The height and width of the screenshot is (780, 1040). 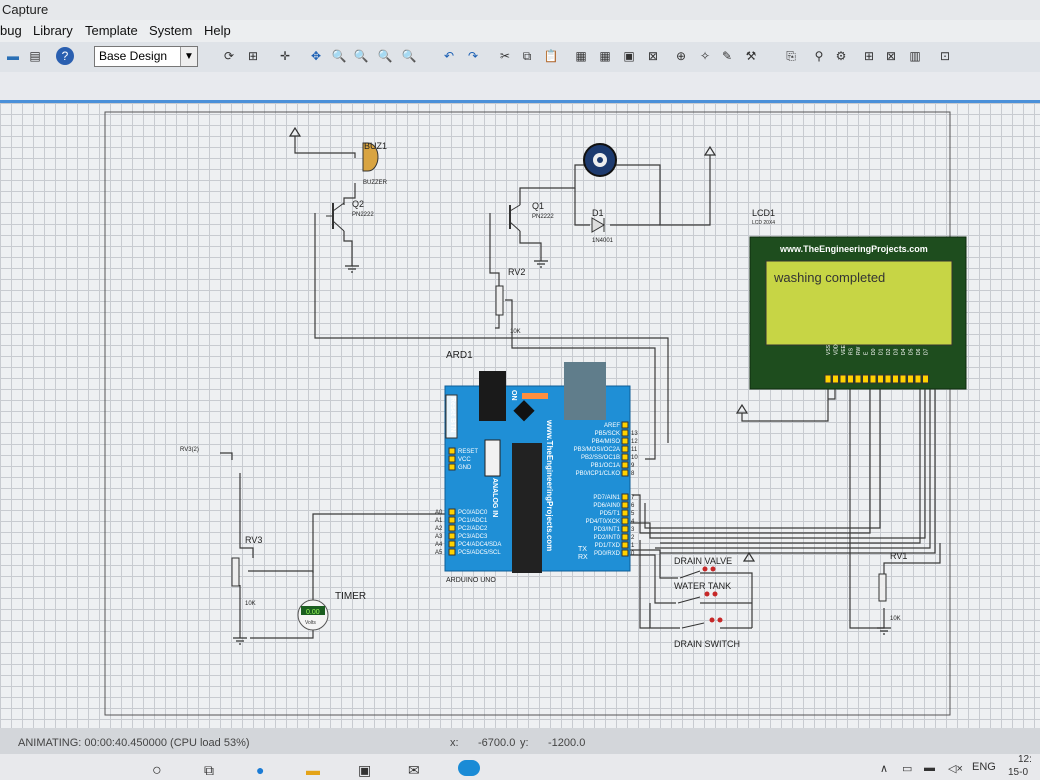 I want to click on digital-pin-label: PB3/MOSI/OC2A, so click(x=597, y=450).